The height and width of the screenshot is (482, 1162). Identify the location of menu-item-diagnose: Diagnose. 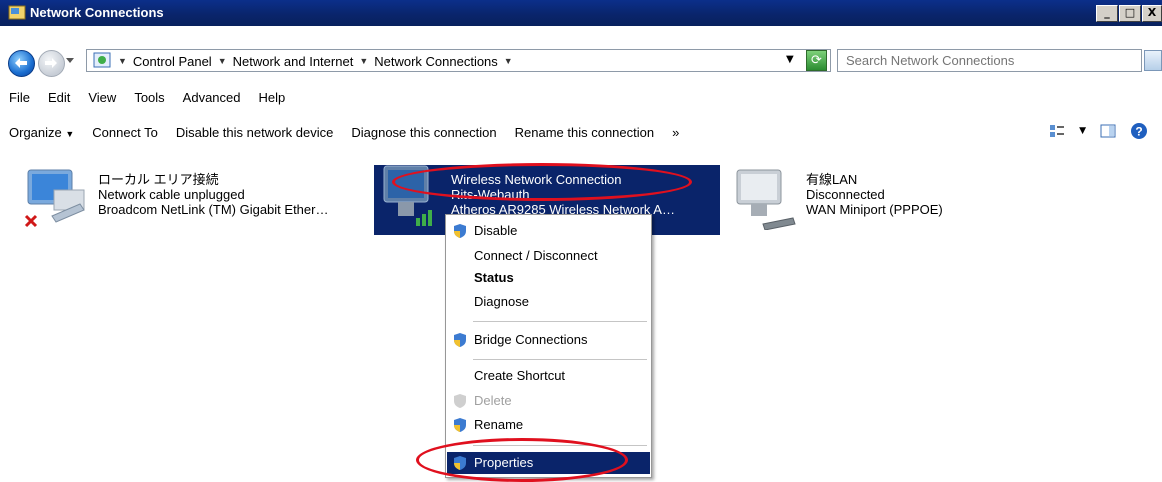
(548, 302).